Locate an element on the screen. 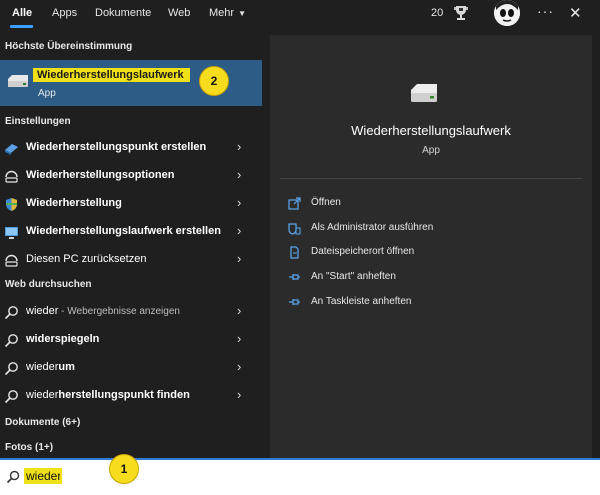 This screenshot has height=495, width=600. settings-item-reset-pc: Diesen PC zurücksetzen › is located at coordinates (131, 260).